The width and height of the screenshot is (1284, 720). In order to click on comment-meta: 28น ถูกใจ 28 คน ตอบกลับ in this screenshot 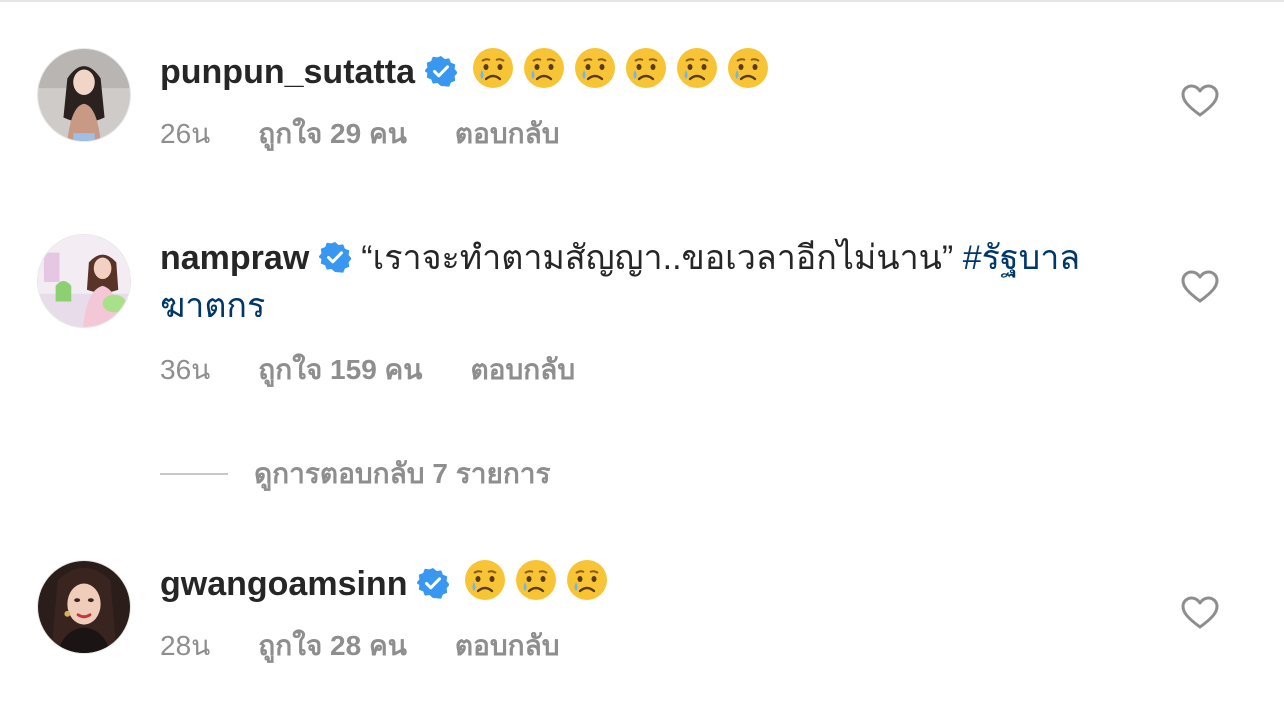, I will do `click(384, 646)`.